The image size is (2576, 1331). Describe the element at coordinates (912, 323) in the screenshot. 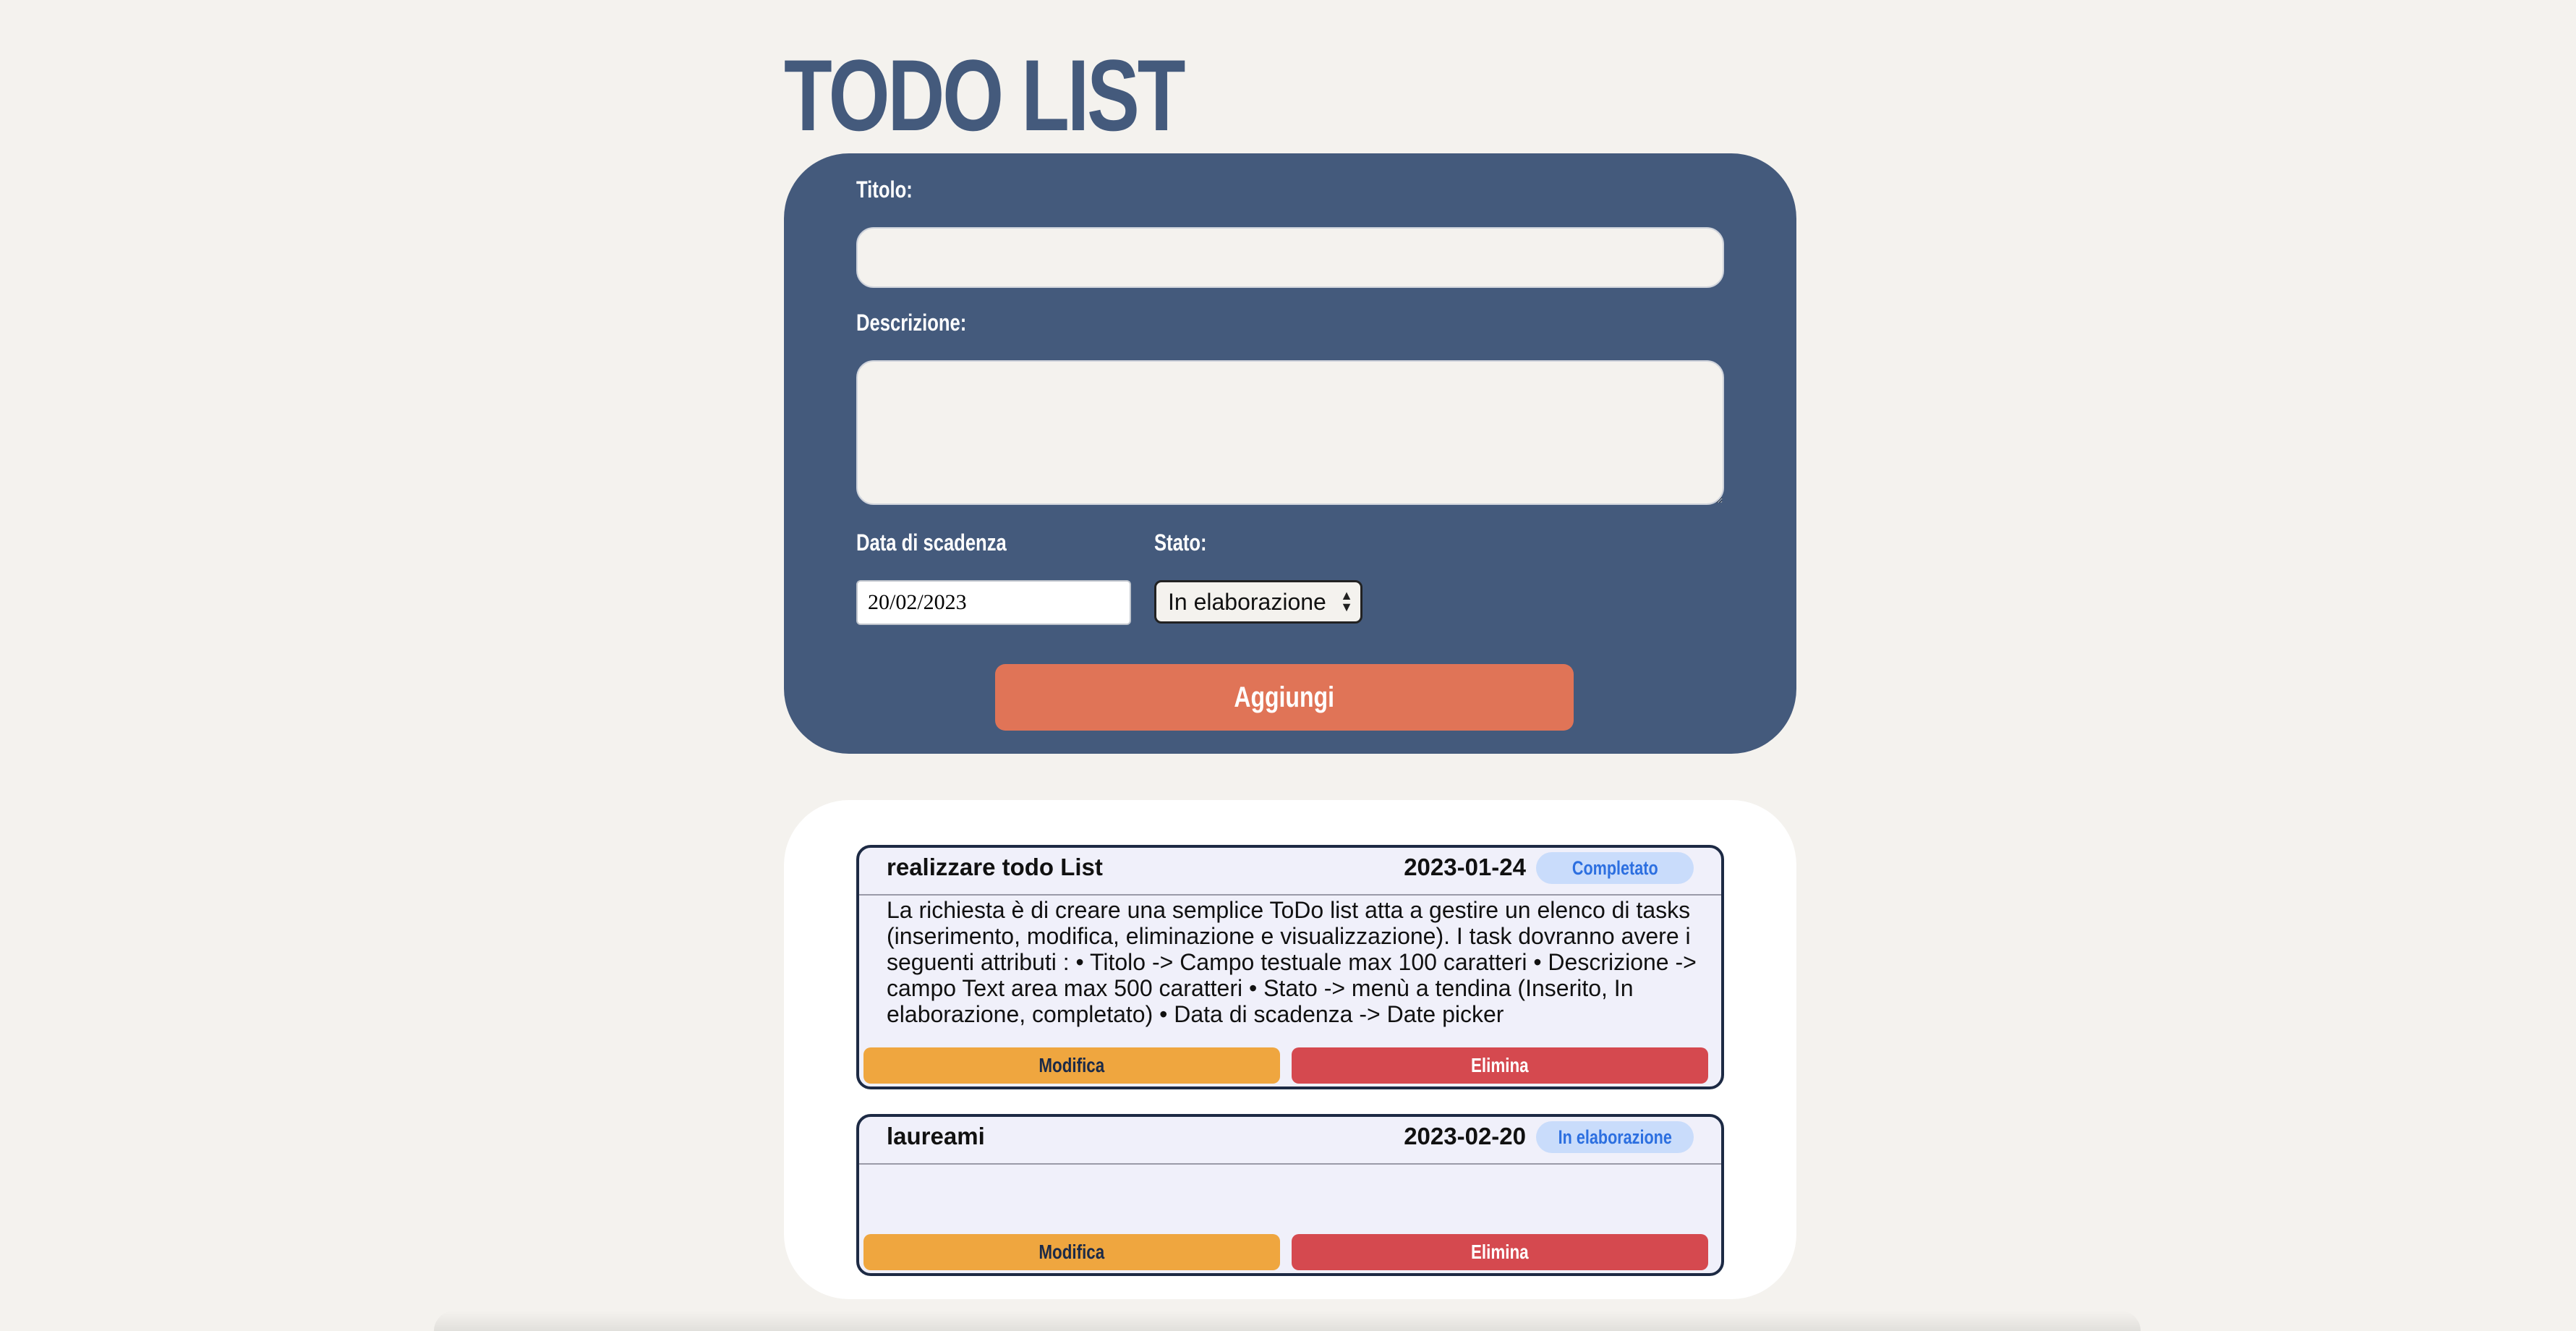

I see `description-label: Descrizione:` at that location.